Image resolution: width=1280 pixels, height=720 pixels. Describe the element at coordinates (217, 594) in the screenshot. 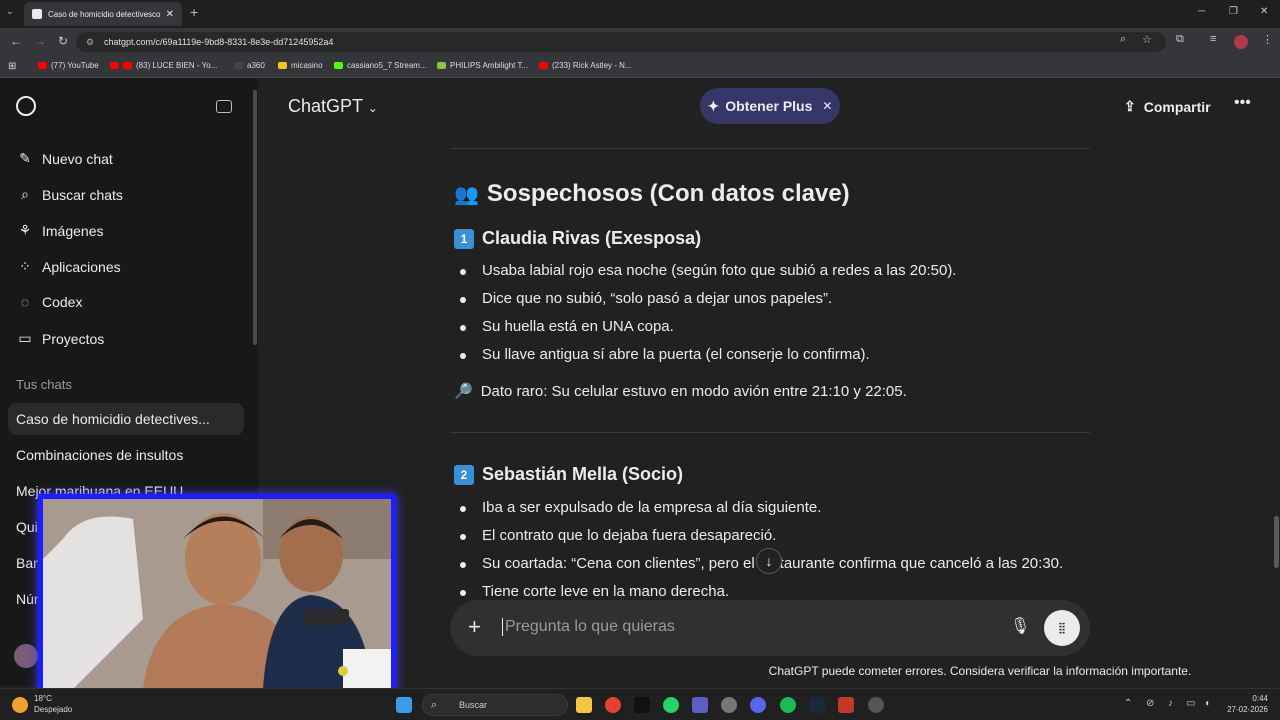

I see `webcam-image` at that location.